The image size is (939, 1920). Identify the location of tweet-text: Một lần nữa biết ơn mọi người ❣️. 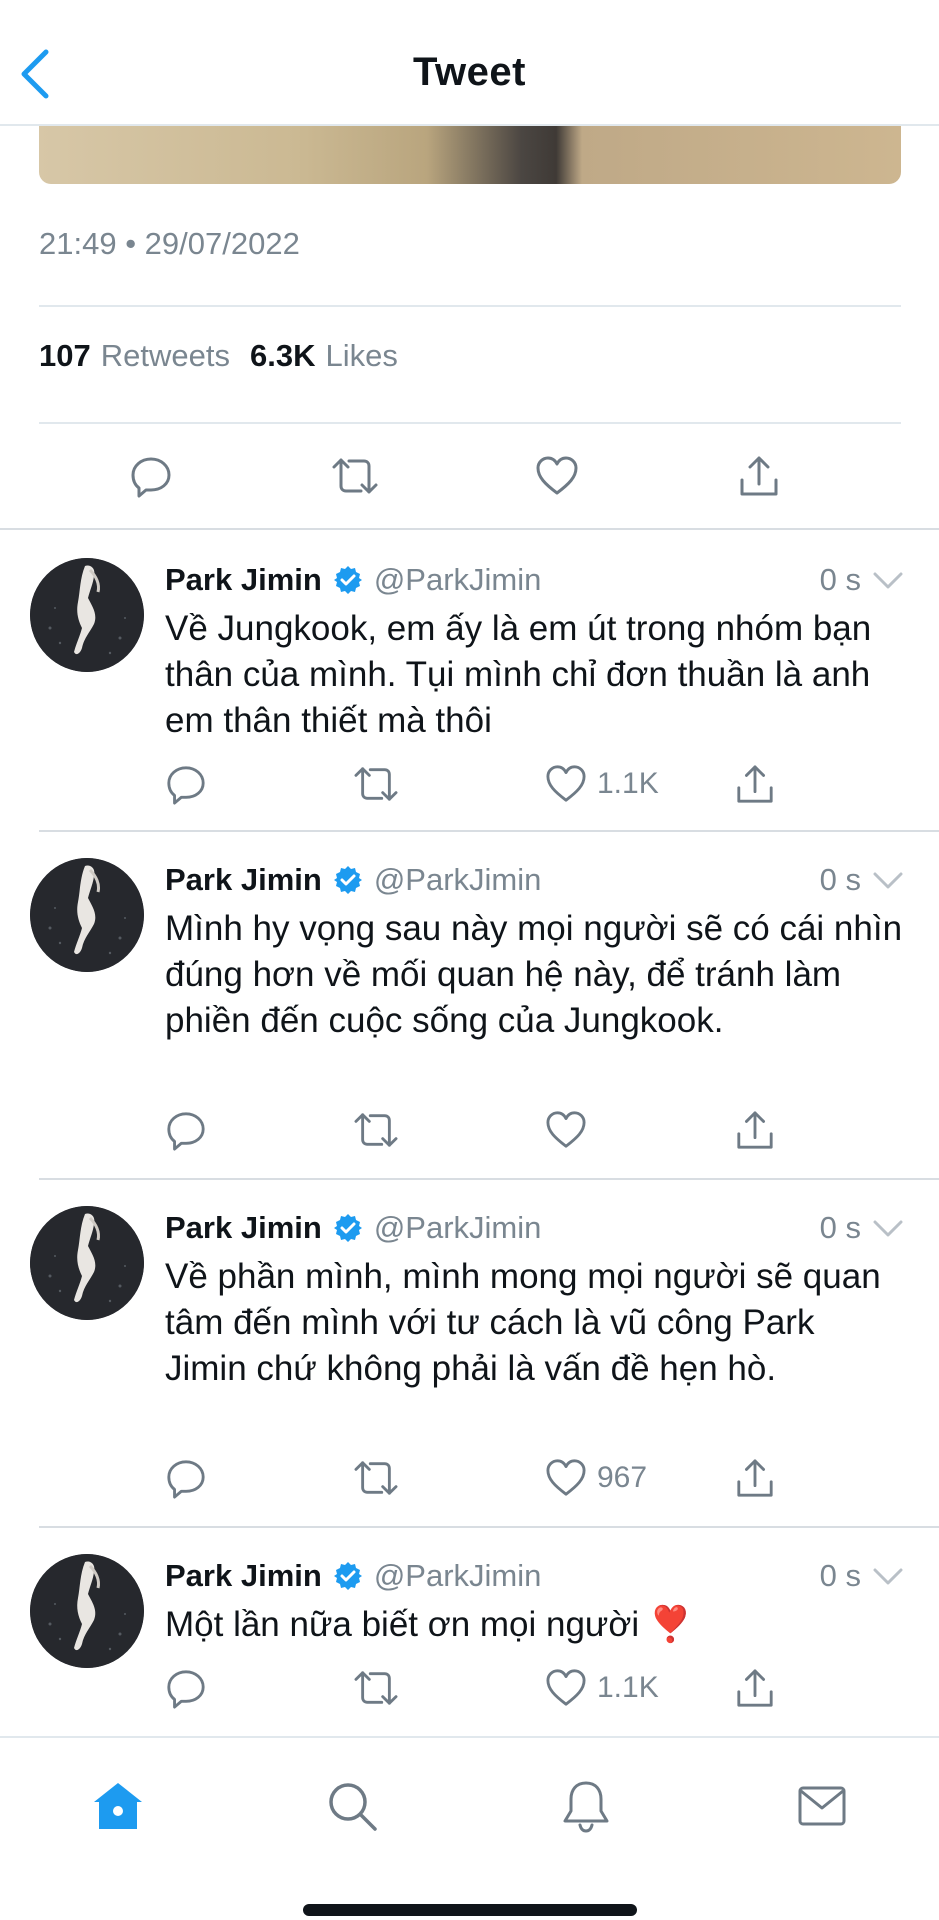
(429, 1624).